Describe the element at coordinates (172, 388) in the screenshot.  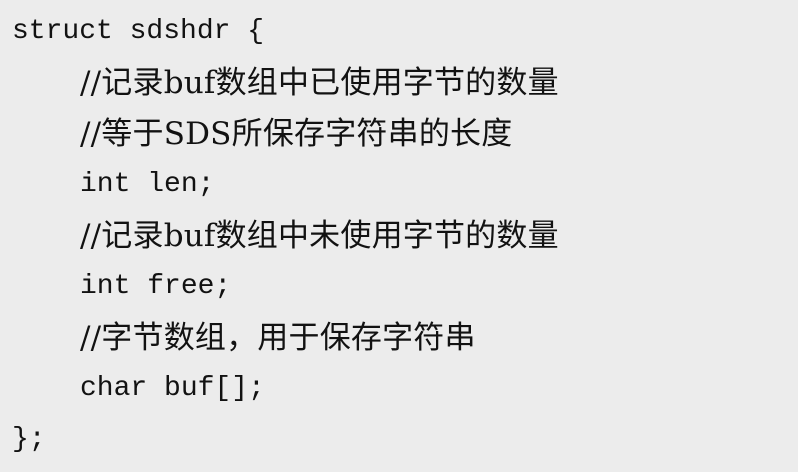
I see `buf-field-line: char buf[];` at that location.